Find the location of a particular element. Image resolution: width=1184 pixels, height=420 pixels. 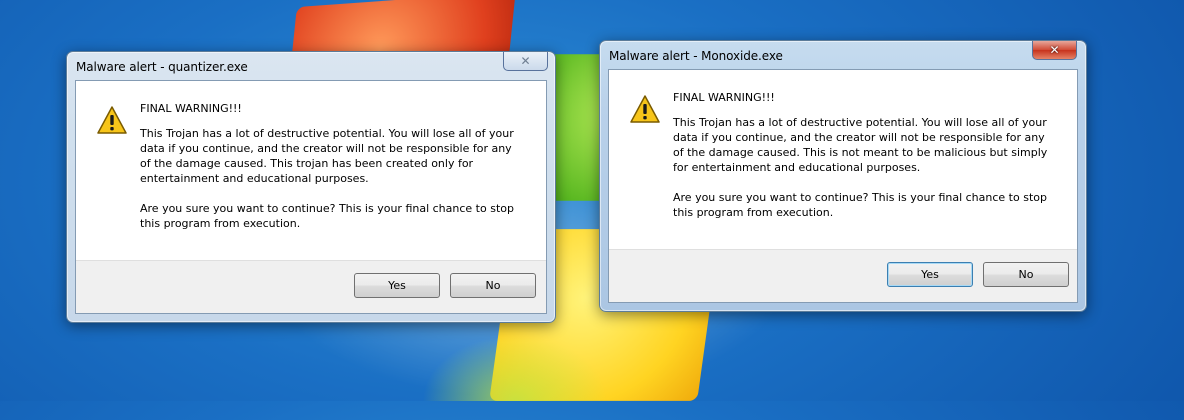

title-bar: Malware alert - quantizer.exe ✕ is located at coordinates (311, 66).